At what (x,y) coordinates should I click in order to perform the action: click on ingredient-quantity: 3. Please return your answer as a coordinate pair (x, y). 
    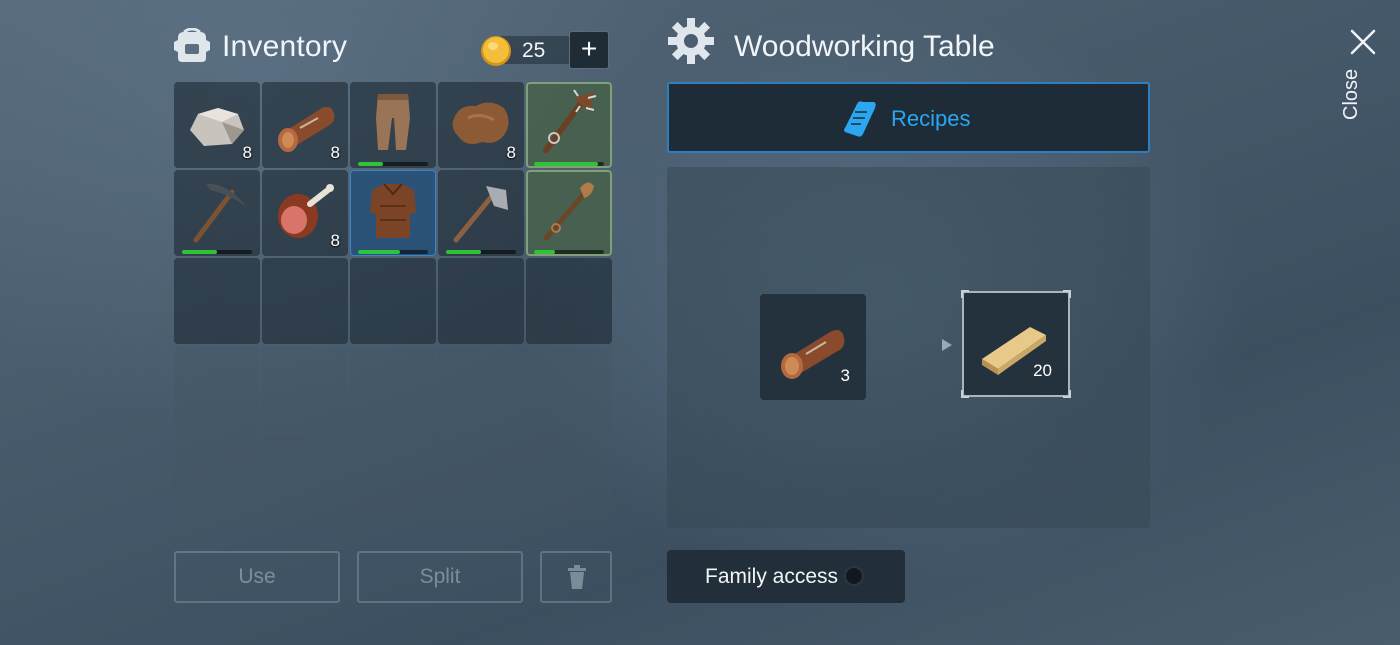
    Looking at the image, I should click on (845, 375).